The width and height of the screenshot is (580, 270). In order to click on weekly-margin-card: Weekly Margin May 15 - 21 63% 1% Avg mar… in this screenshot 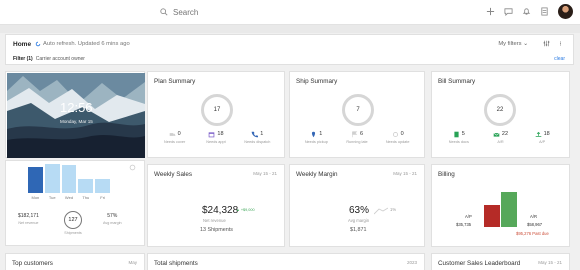, I will do `click(357, 205)`.